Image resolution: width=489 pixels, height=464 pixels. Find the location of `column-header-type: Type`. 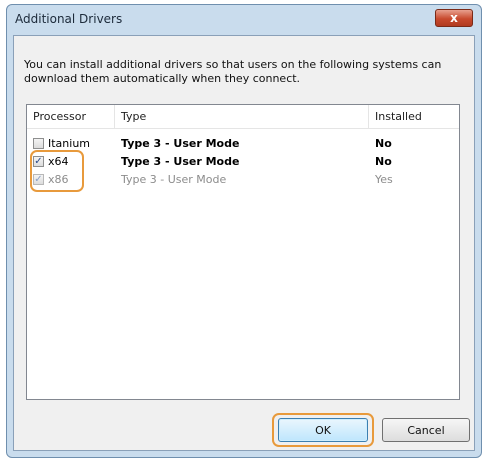

column-header-type: Type is located at coordinates (242, 116).